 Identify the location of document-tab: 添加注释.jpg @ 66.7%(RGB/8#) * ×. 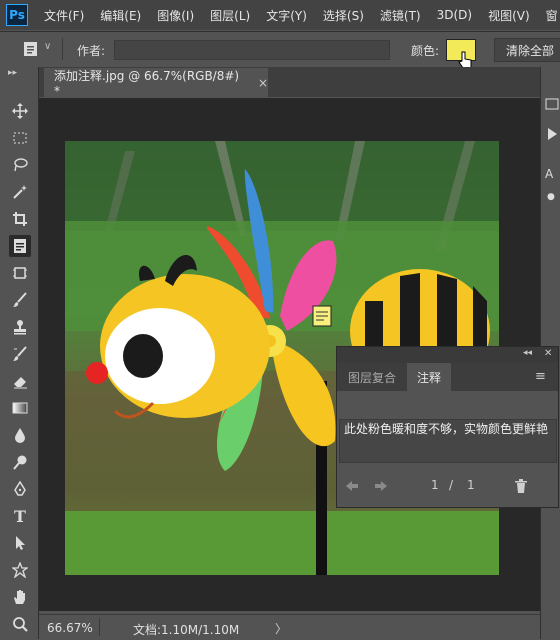
(156, 83).